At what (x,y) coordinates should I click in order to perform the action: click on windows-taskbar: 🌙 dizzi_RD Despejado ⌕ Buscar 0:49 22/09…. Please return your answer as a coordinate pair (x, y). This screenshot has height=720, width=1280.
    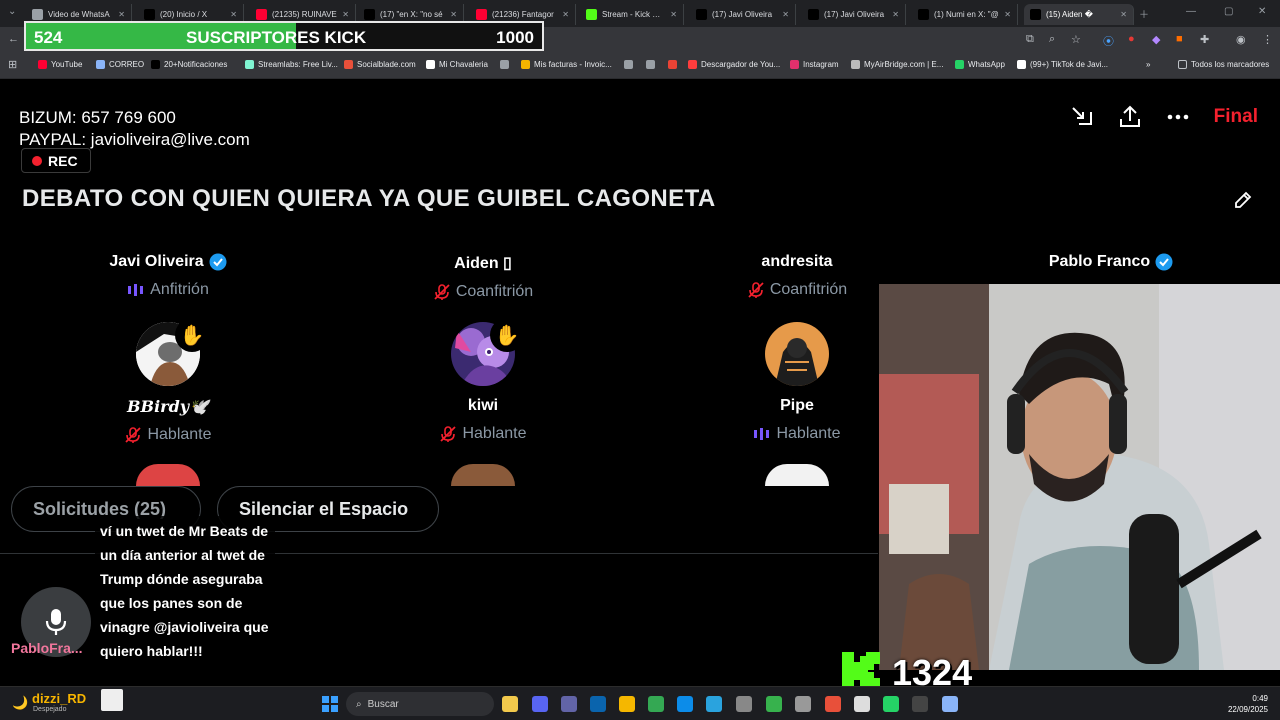
    Looking at the image, I should click on (640, 703).